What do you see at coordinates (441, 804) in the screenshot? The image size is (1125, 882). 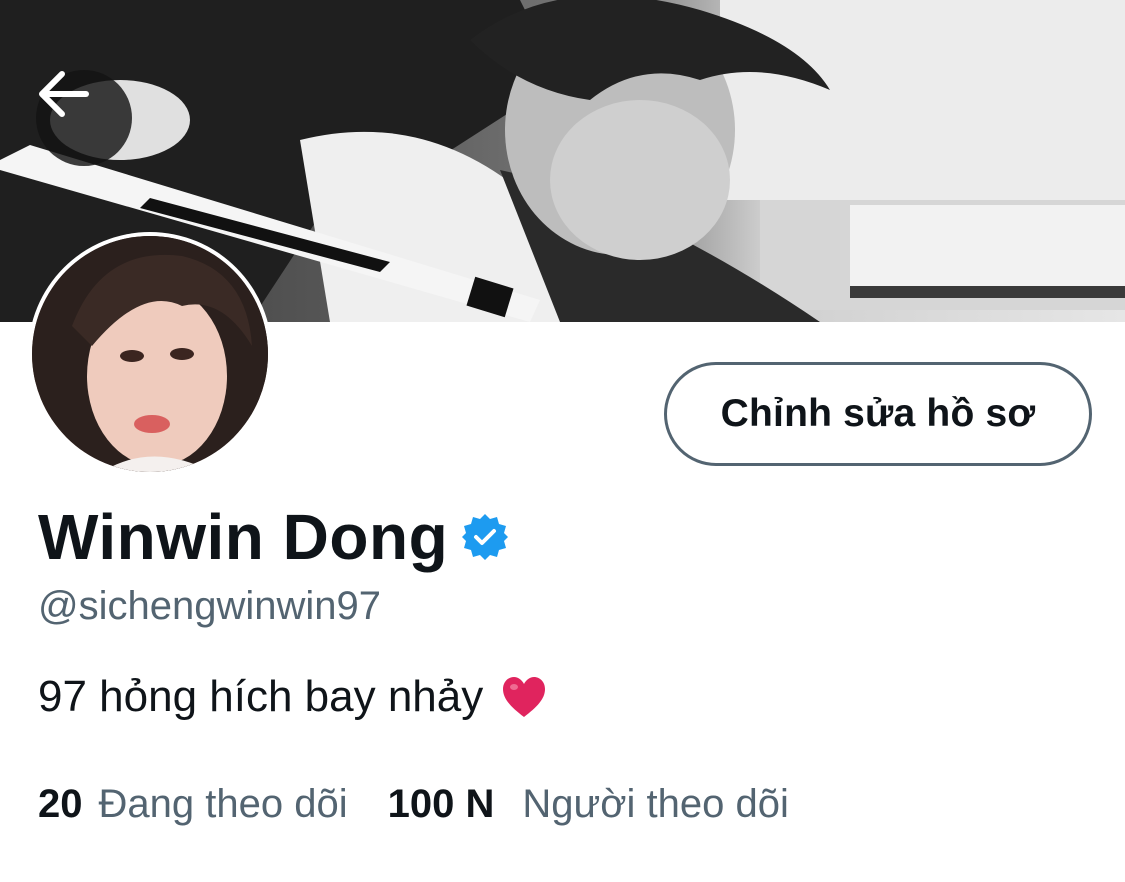 I see `followers-count: 100 N` at bounding box center [441, 804].